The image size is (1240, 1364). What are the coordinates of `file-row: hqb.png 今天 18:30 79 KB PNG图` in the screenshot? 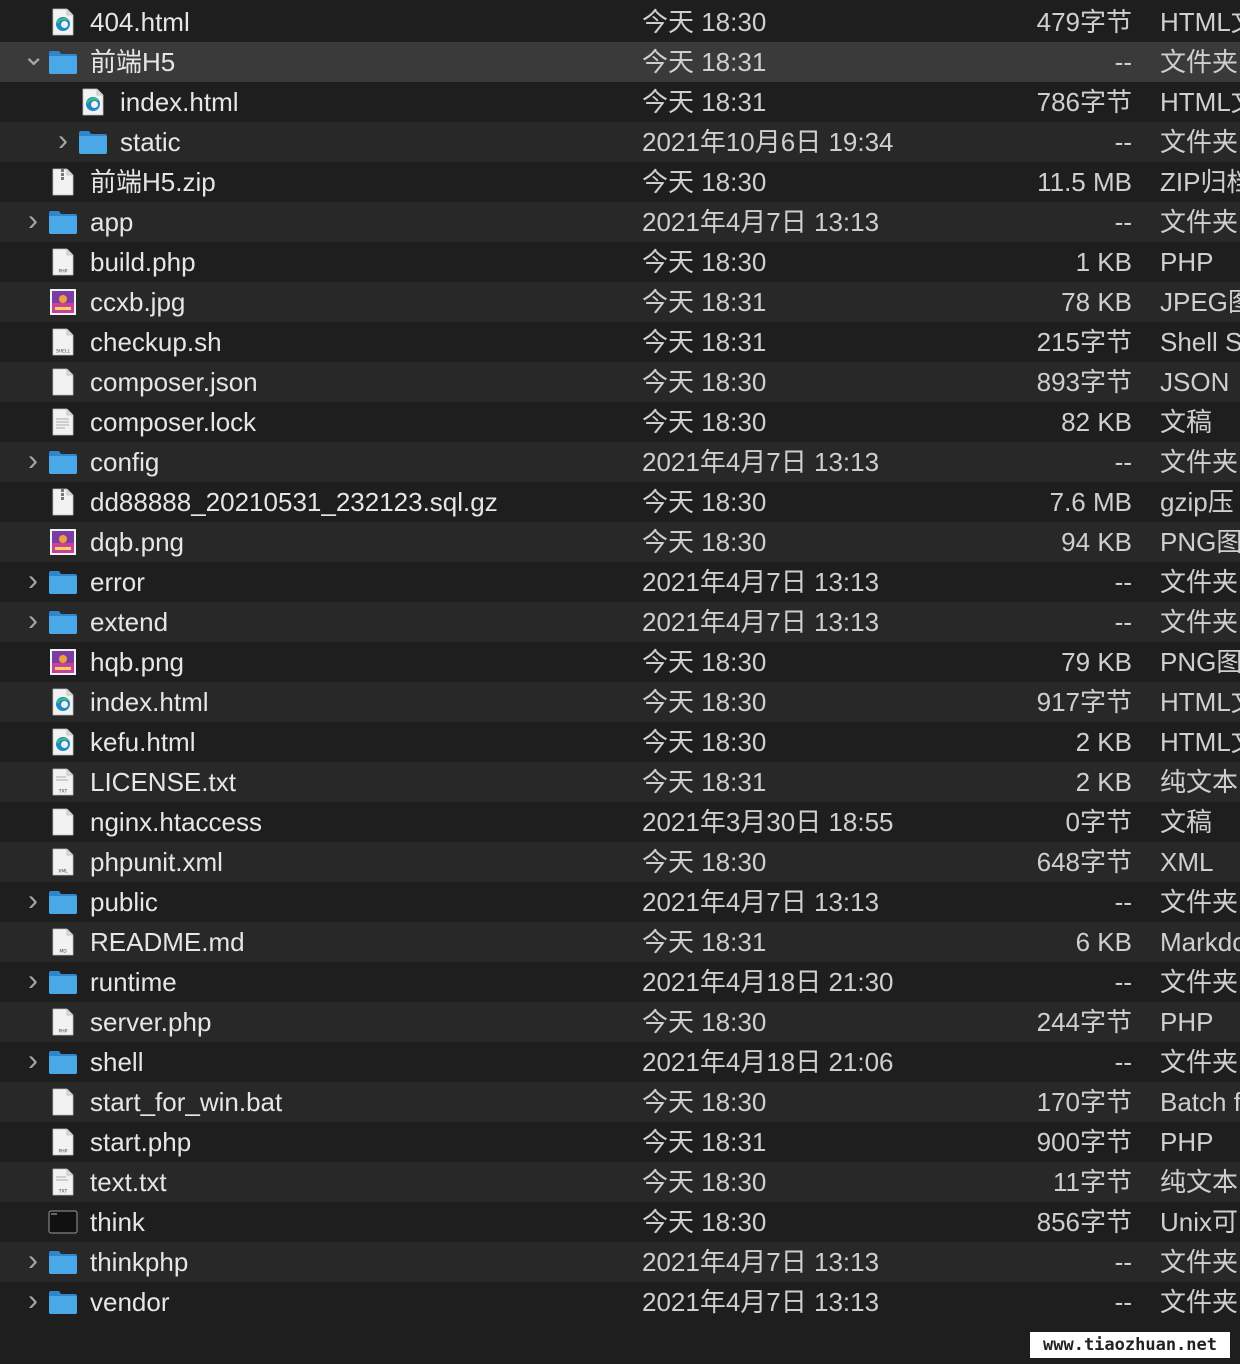 It's located at (620, 662).